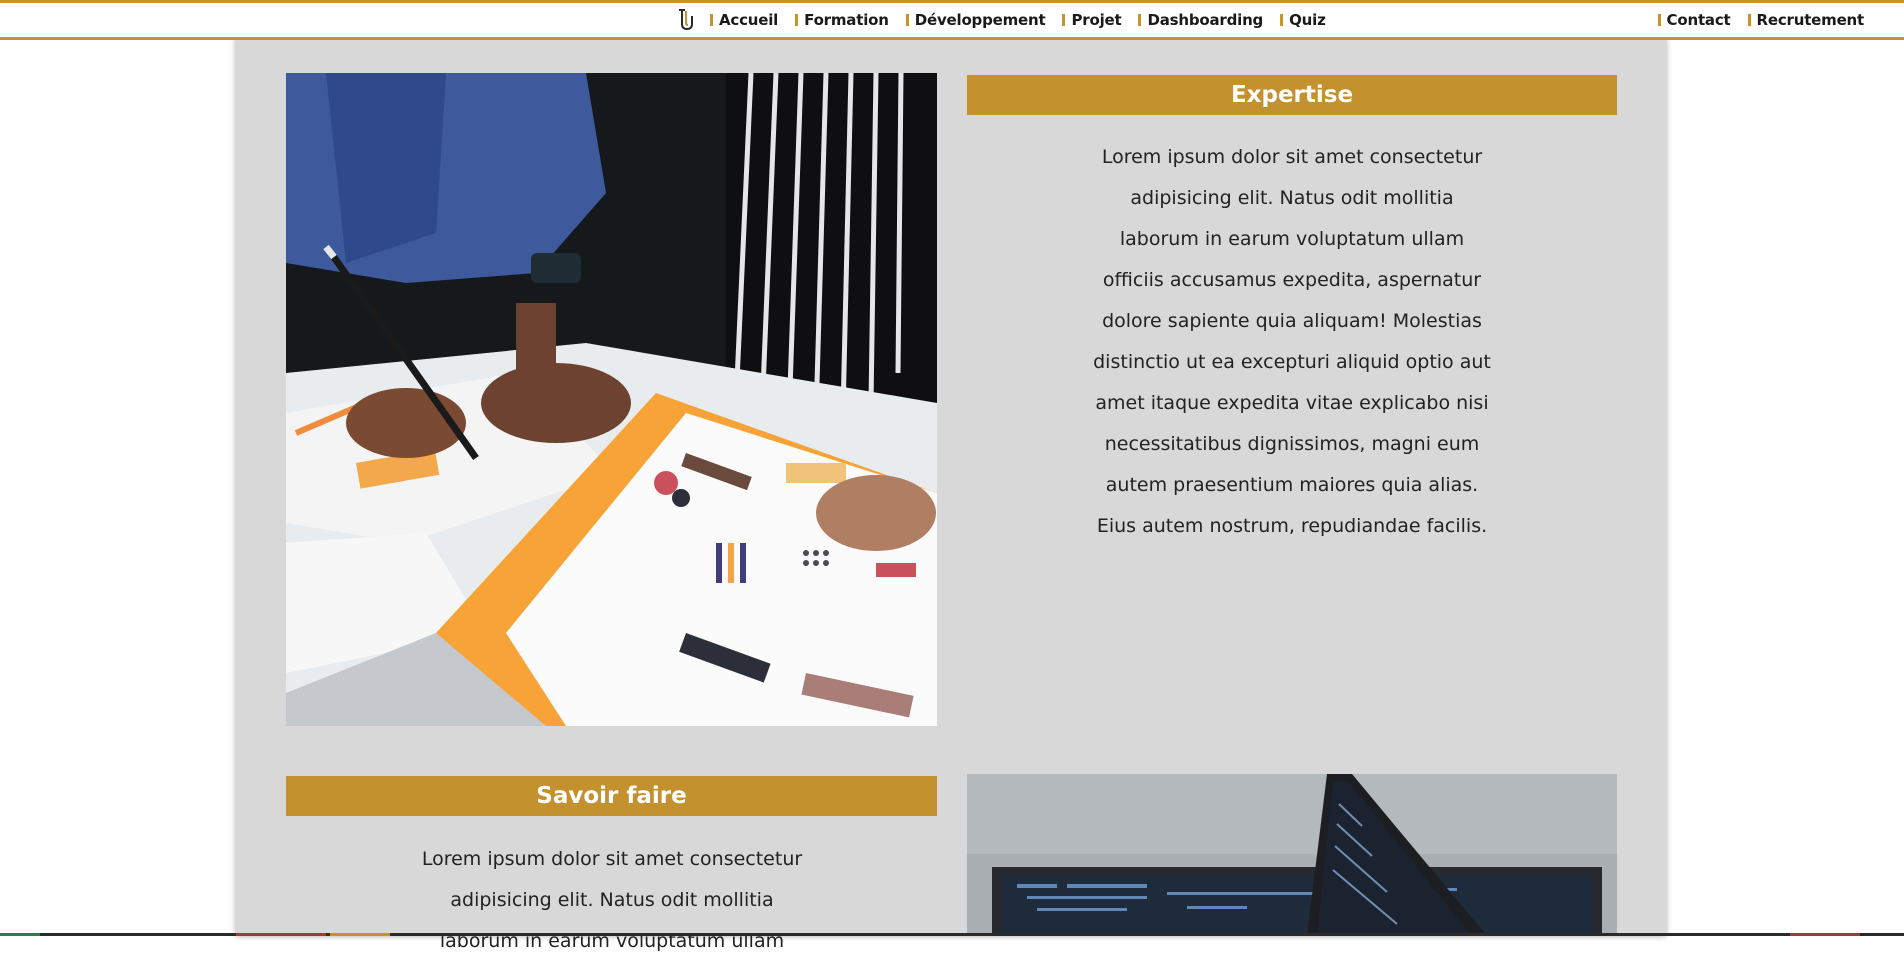 The height and width of the screenshot is (962, 1904). I want to click on nav-item-developpement: Développement, so click(976, 20).